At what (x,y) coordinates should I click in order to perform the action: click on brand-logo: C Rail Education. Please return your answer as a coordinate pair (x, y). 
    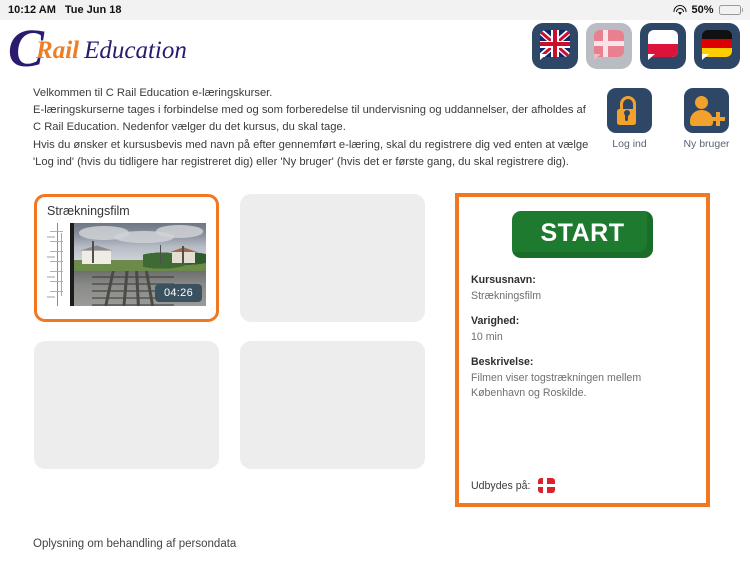
    Looking at the image, I should click on (97, 46).